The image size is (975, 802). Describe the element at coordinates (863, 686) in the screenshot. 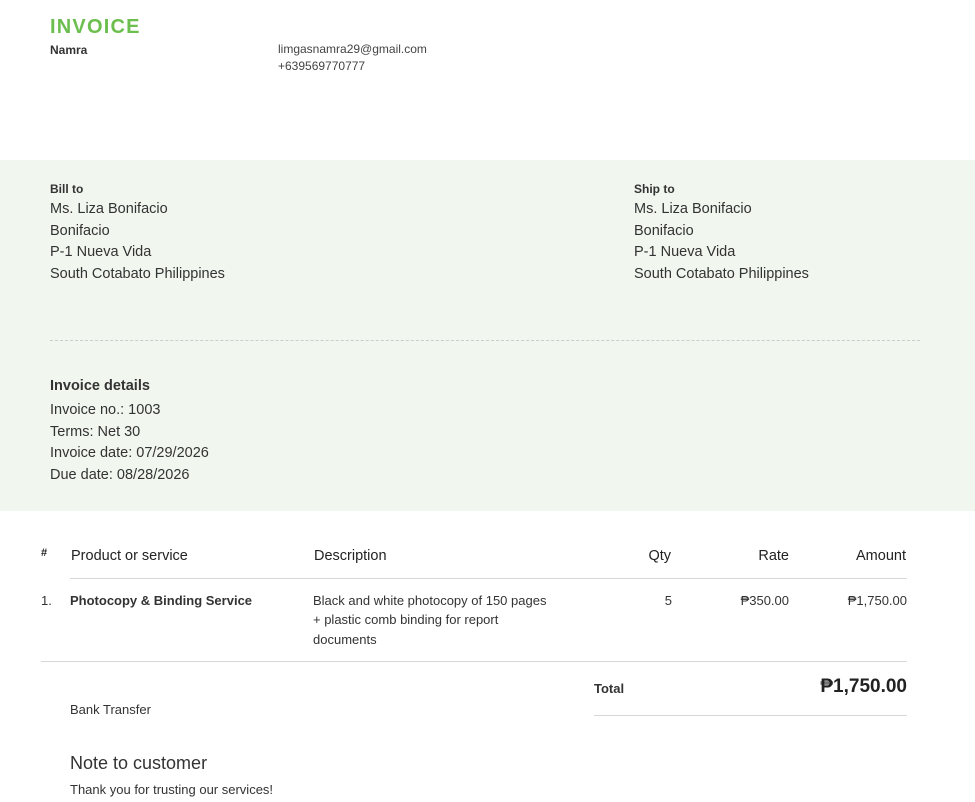

I see `total-value: ₱1,750.00` at that location.